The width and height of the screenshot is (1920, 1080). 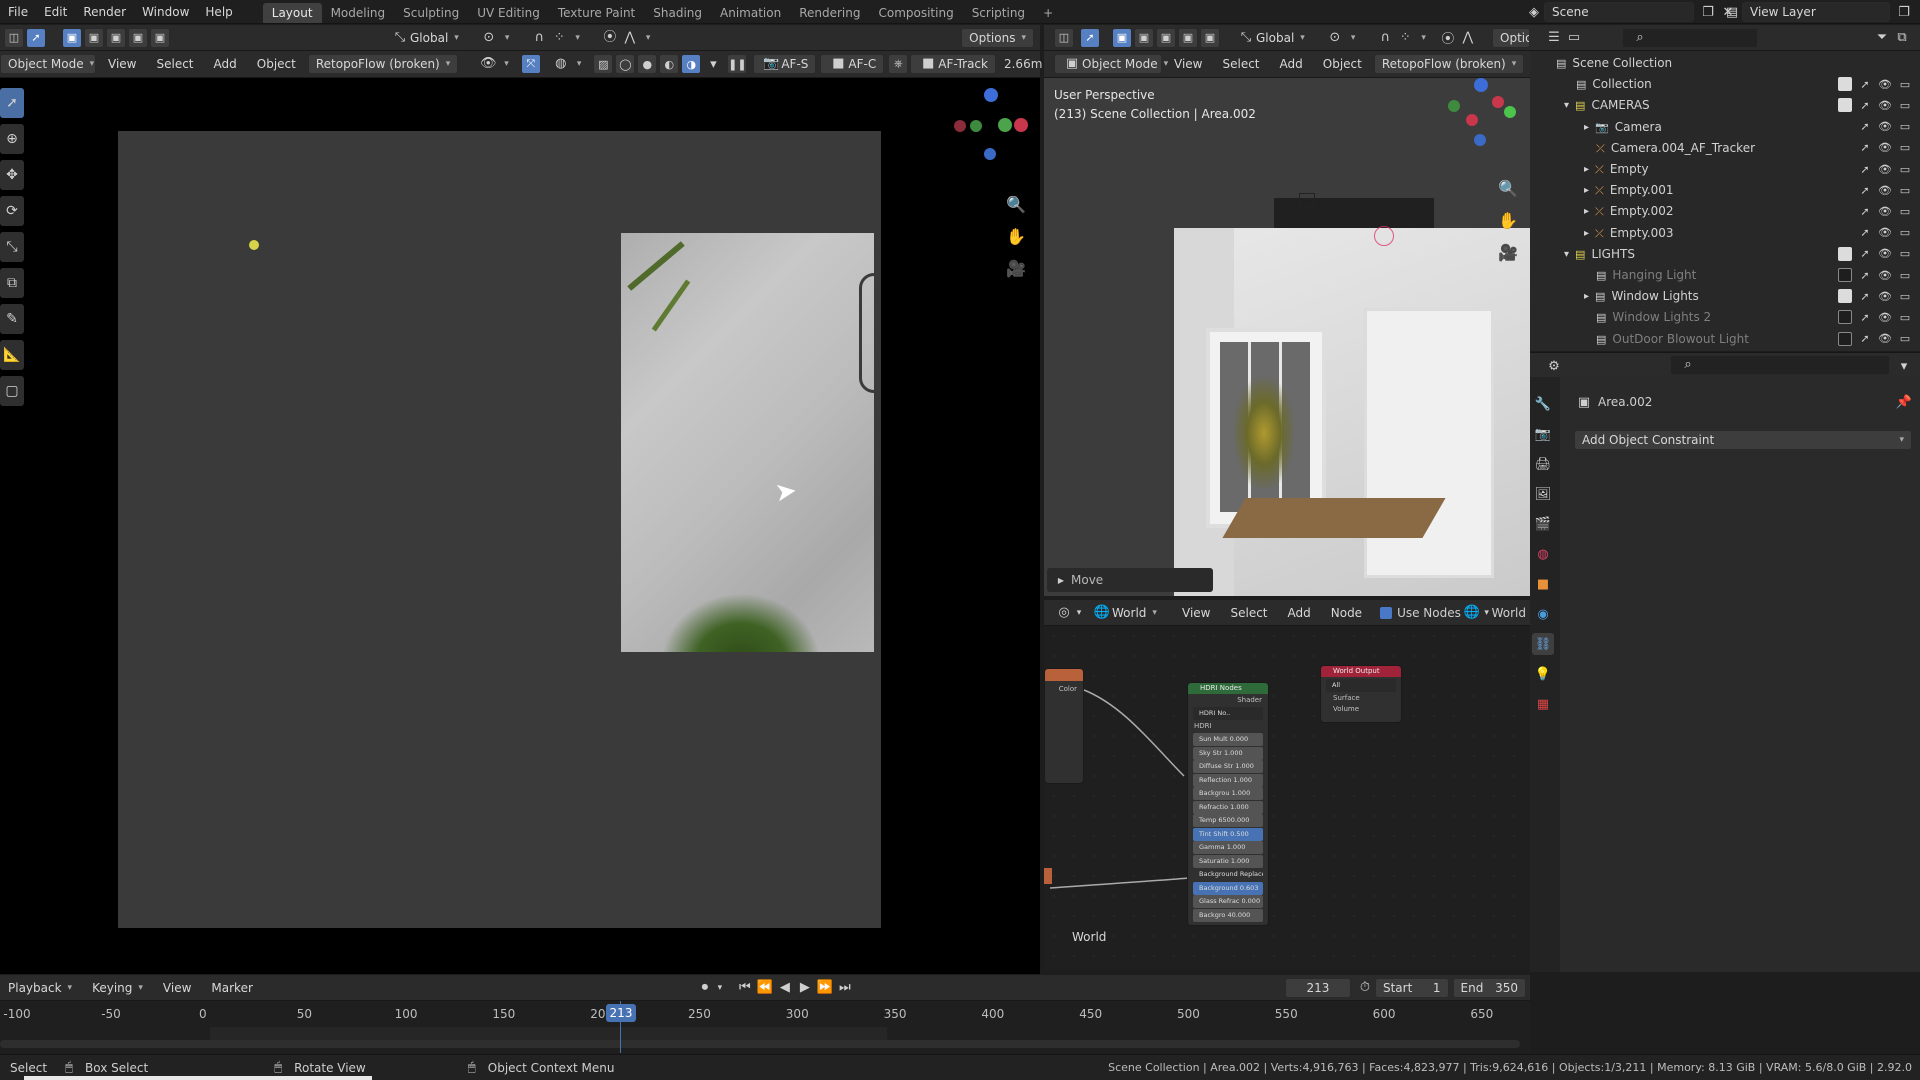 What do you see at coordinates (1228, 847) in the screenshot?
I see `param-gamma: Gamma 1.000` at bounding box center [1228, 847].